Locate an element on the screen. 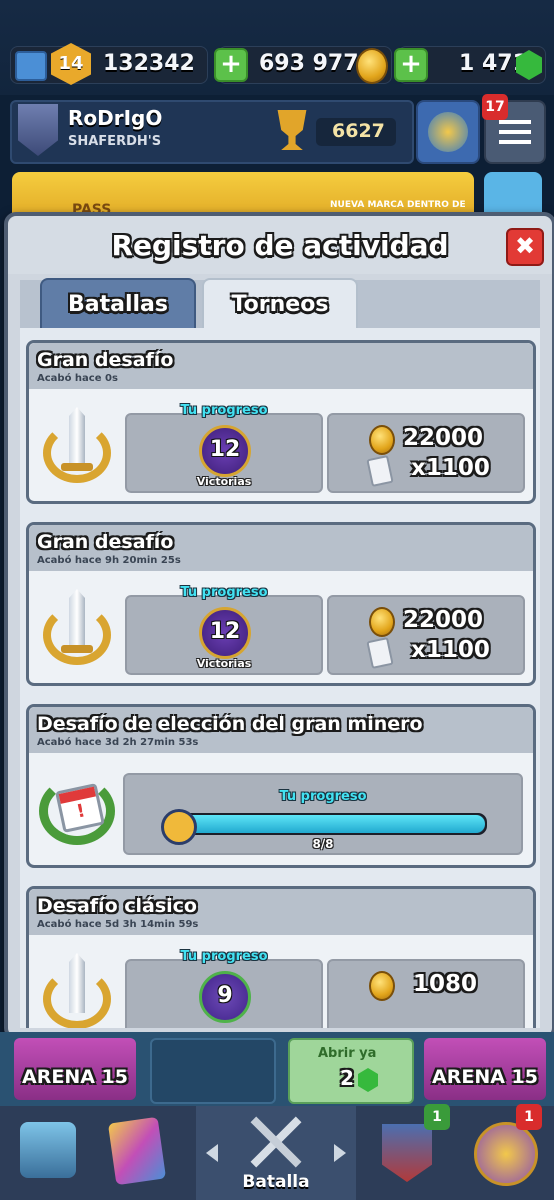  chest-slot-left: ARENA 15 is located at coordinates (75, 1069).